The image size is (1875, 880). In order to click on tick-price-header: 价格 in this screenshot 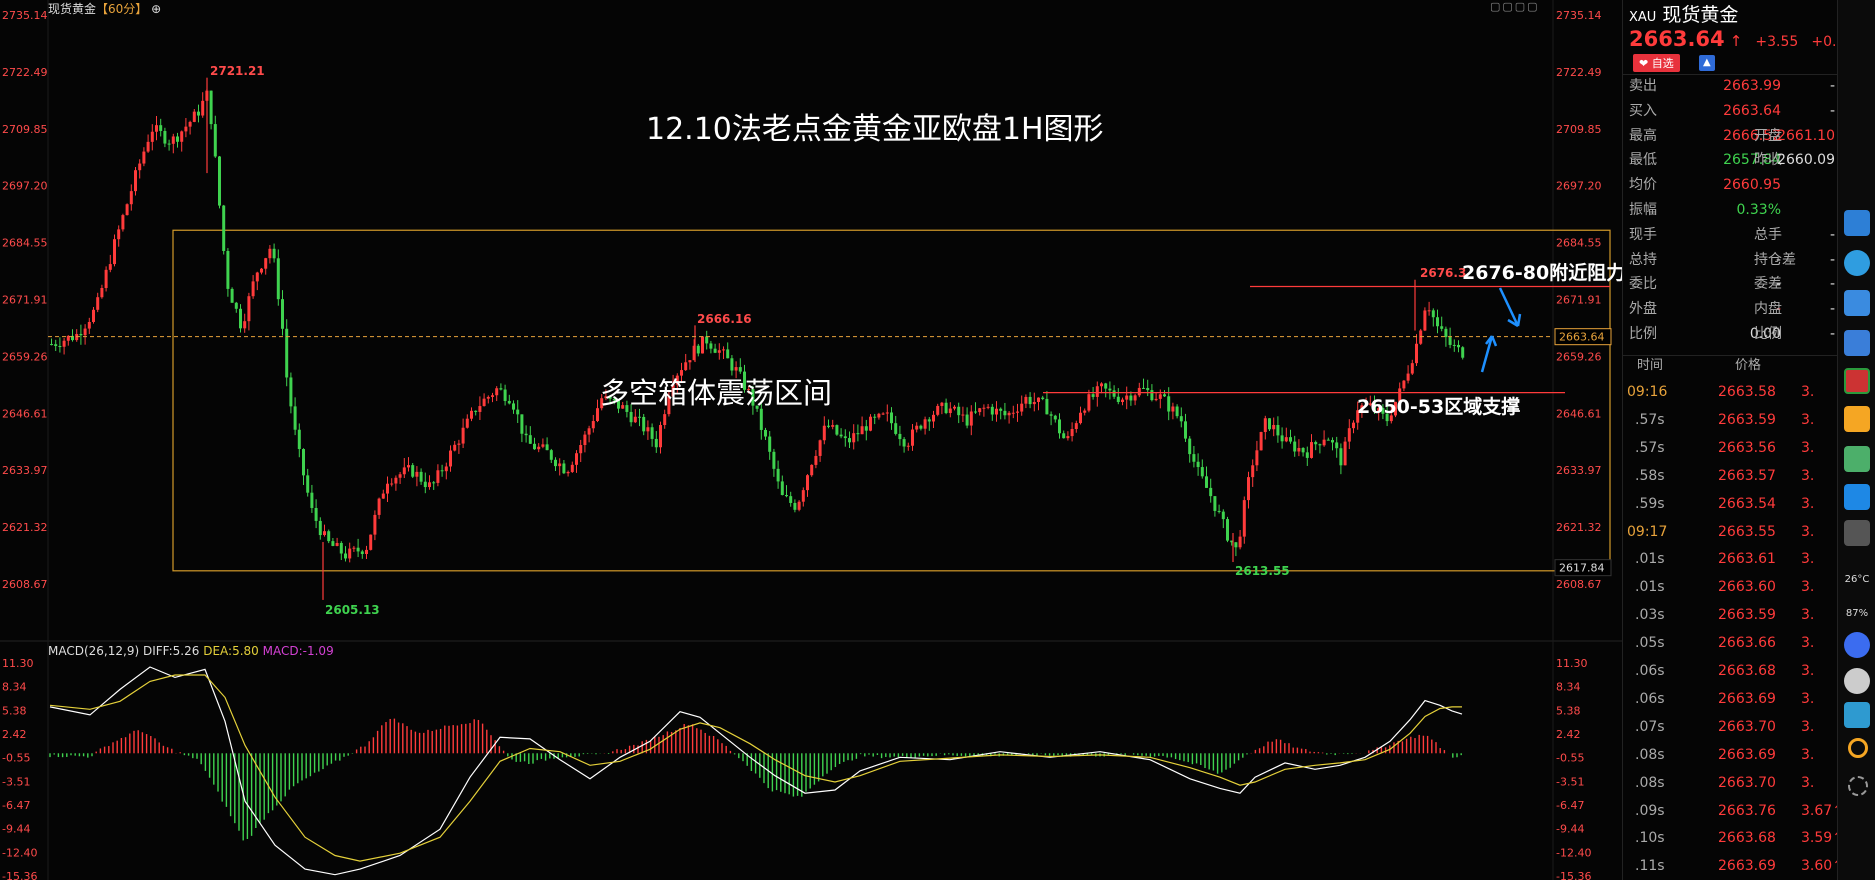, I will do `click(1748, 365)`.